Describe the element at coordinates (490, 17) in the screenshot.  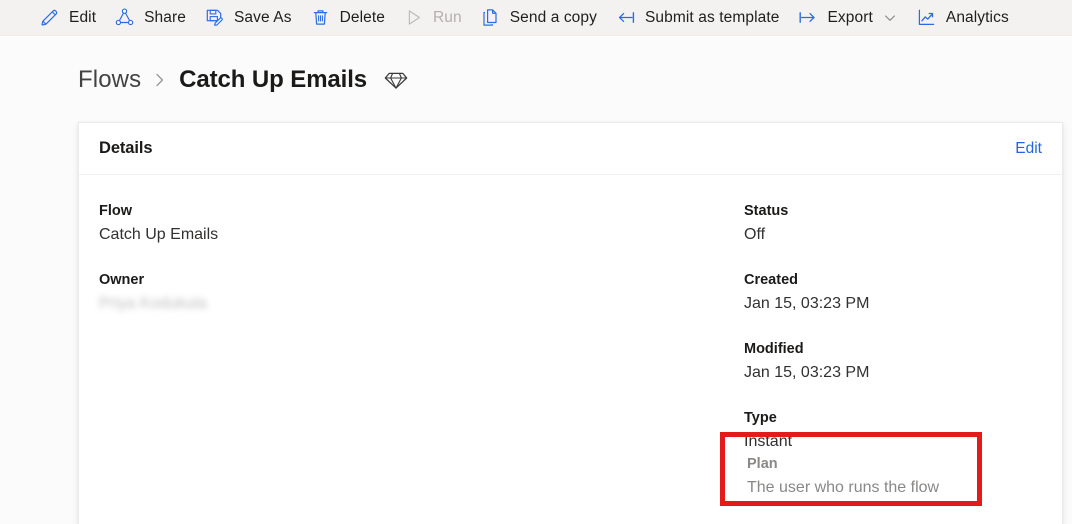
I see `copy-icon` at that location.